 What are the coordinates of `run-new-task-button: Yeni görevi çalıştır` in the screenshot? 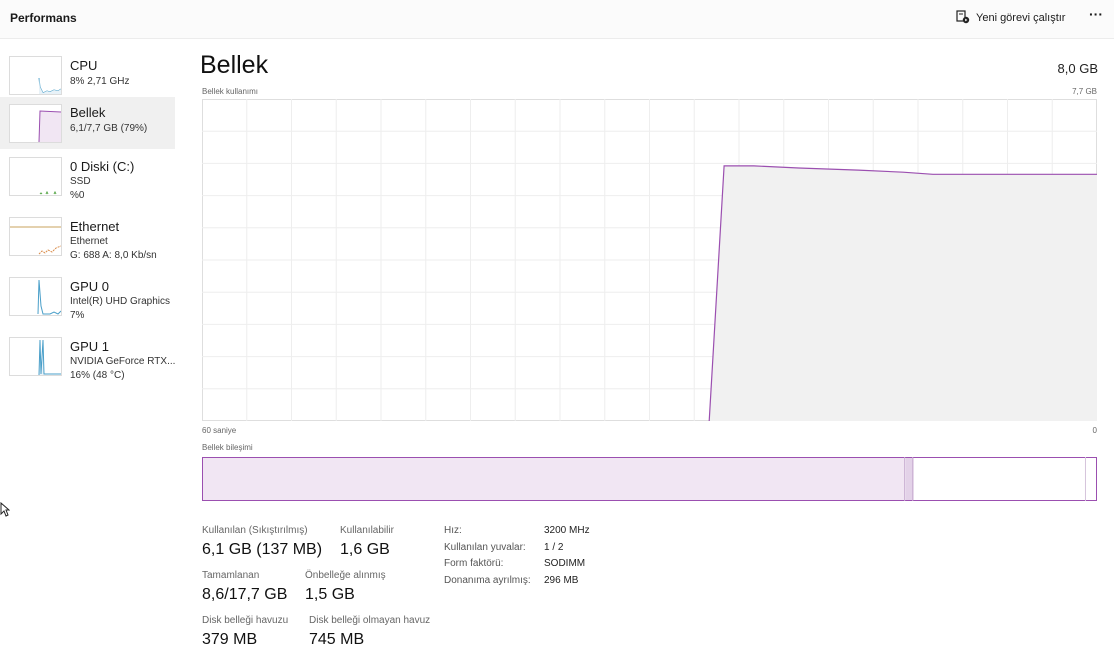 It's located at (1010, 18).